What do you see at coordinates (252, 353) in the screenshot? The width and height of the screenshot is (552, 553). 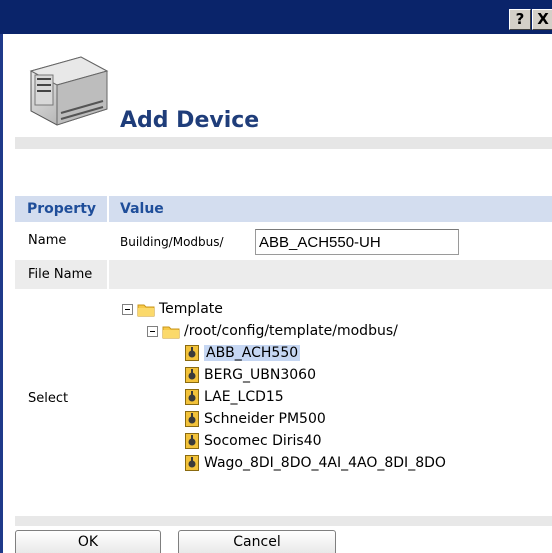 I see `tree-label-selected: ABB_ACH550` at bounding box center [252, 353].